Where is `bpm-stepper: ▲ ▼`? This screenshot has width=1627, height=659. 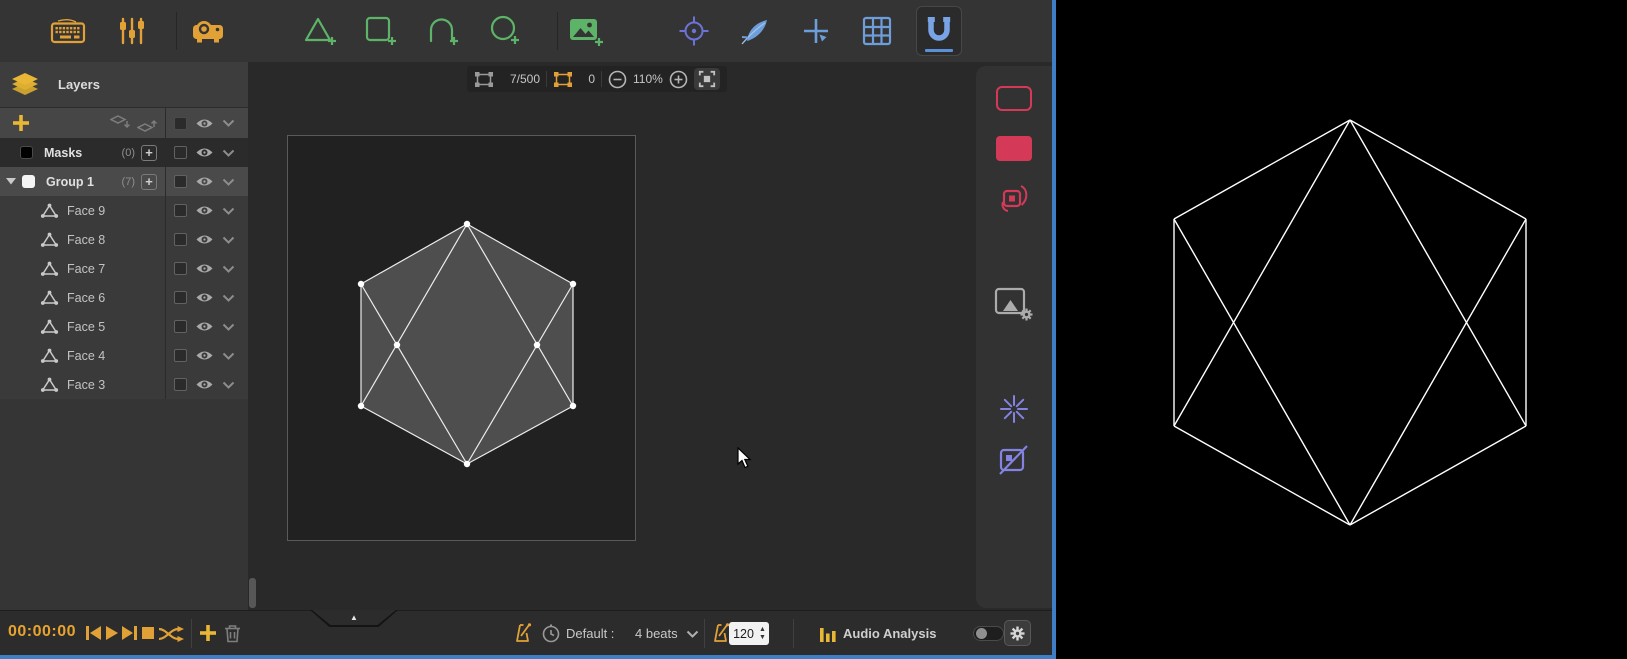 bpm-stepper: ▲ ▼ is located at coordinates (763, 633).